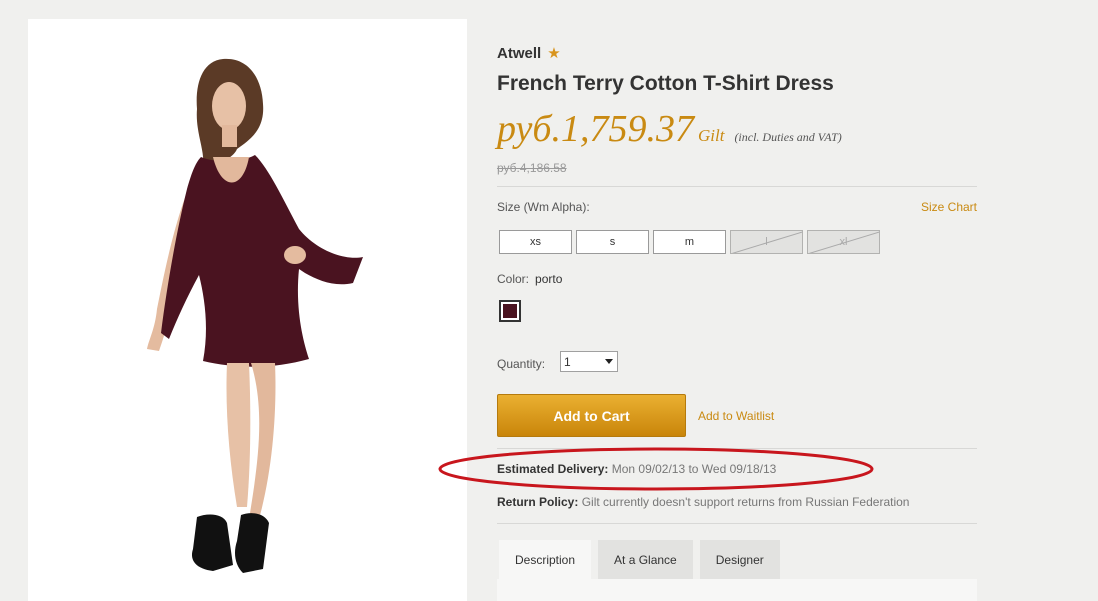 Image resolution: width=1098 pixels, height=601 pixels. I want to click on size-label: Size (Wm Alpha):, so click(543, 207).